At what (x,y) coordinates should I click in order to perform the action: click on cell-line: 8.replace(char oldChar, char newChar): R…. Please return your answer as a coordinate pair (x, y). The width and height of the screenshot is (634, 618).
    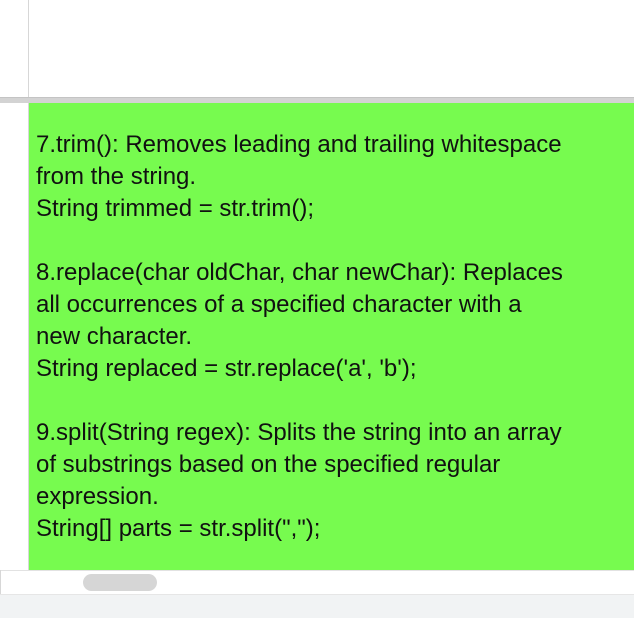
    Looking at the image, I should click on (299, 272).